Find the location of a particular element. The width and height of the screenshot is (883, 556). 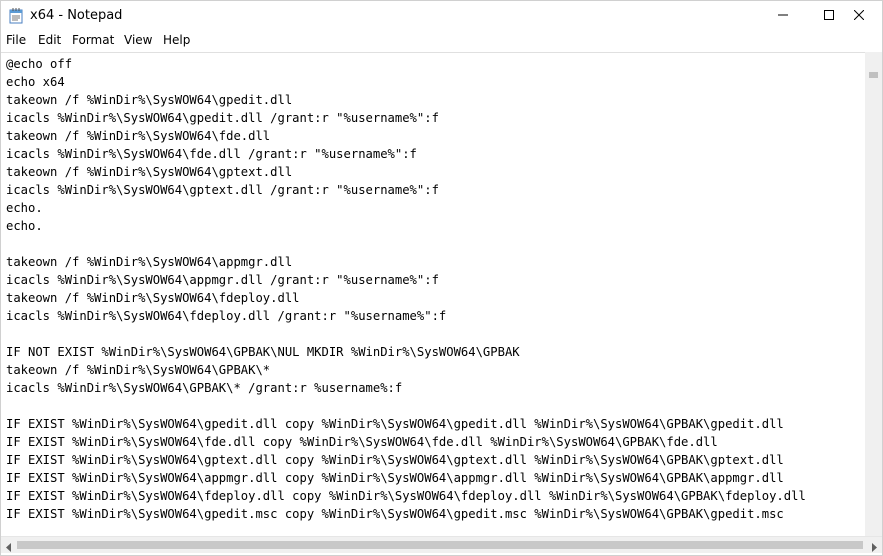

horizontal-scrollbar is located at coordinates (441, 544).